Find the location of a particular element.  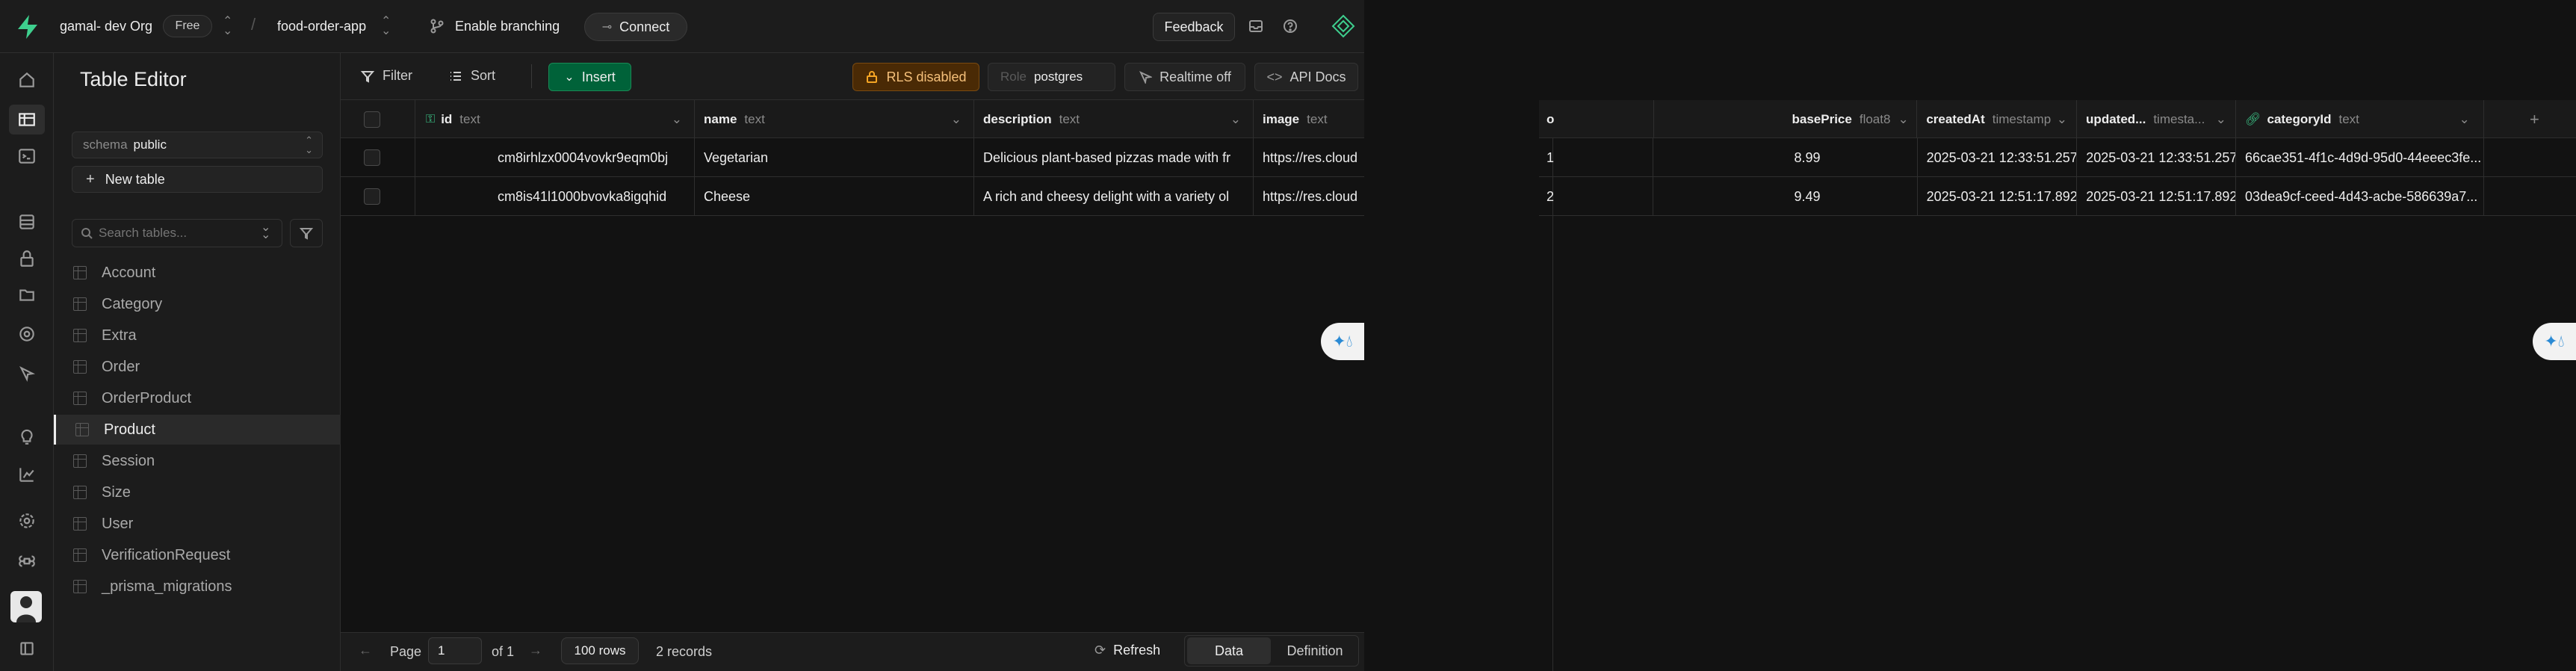

column-header-createdat: createdAt timestamp ⌄ is located at coordinates (1997, 119).